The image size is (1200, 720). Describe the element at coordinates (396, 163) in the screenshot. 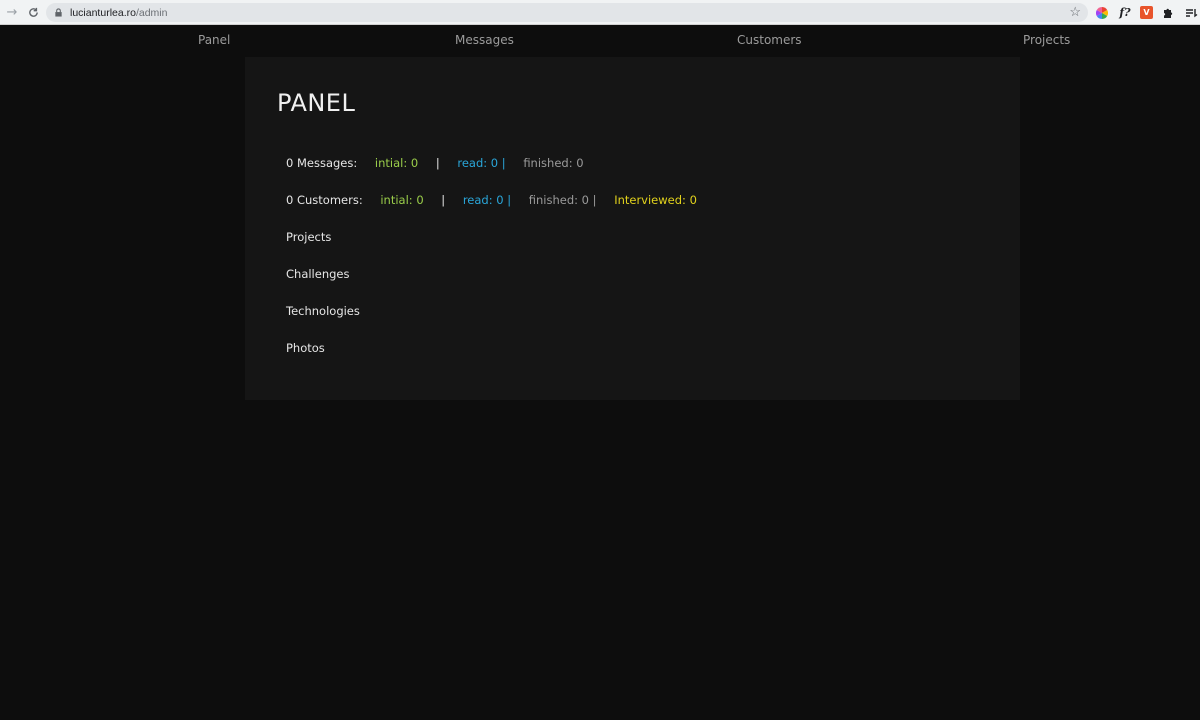

I see `messages-initial: intial: 0` at that location.